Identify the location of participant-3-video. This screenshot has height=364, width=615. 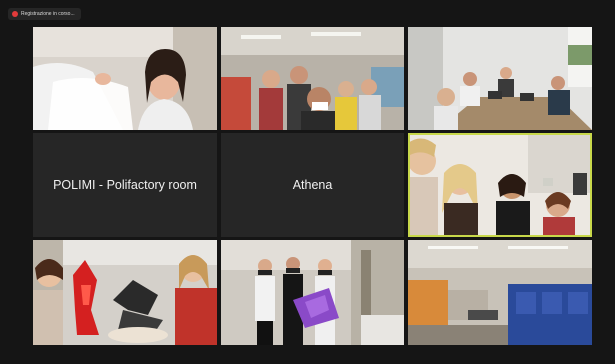
(500, 78).